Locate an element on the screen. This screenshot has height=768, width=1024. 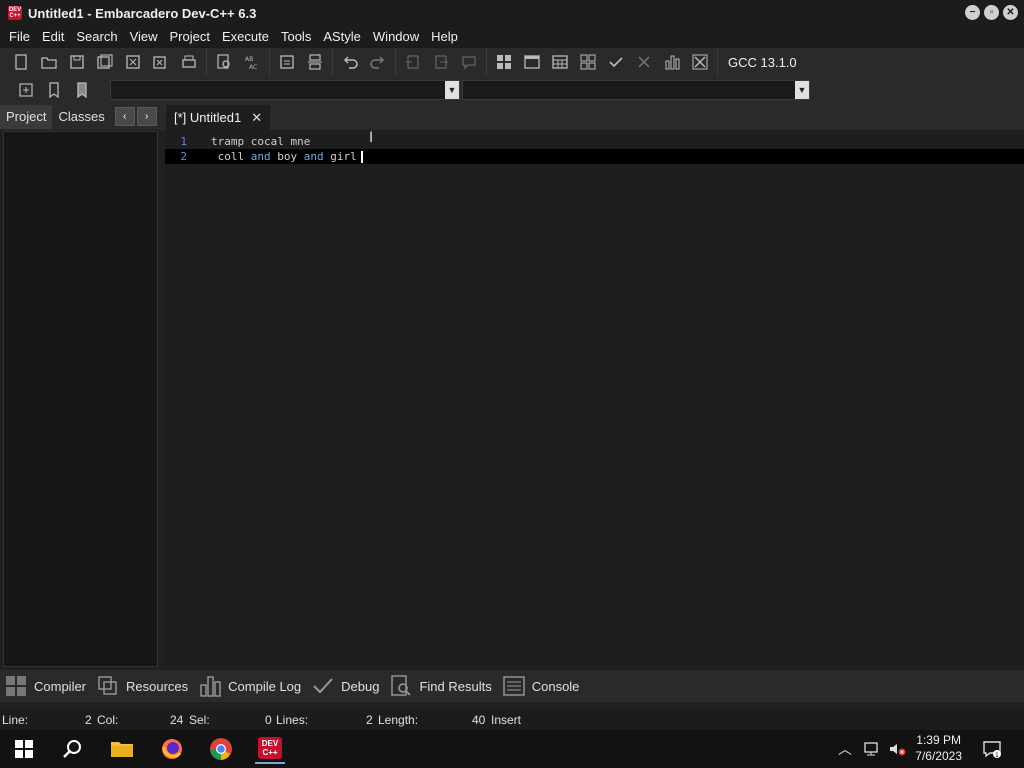
indent-button is located at coordinates (287, 62).